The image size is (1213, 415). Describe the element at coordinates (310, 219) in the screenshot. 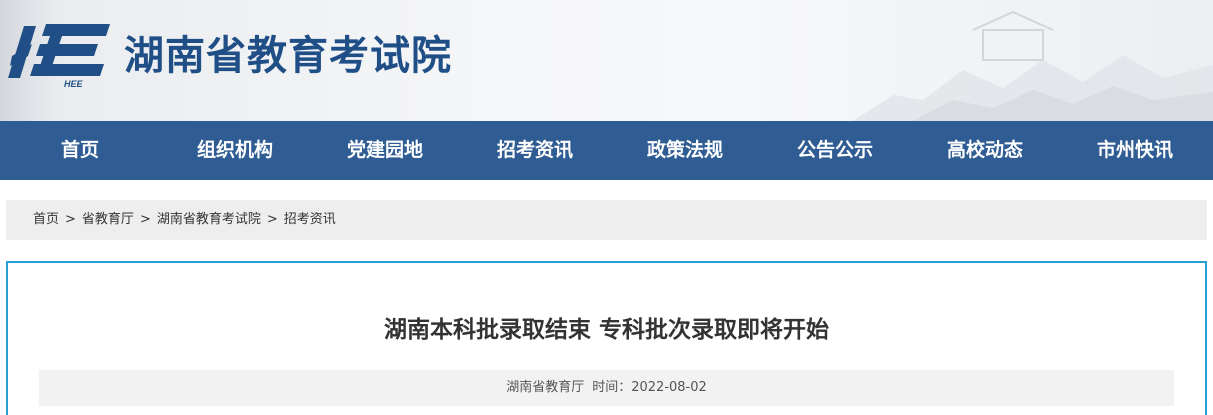

I see `breadcrumb-link-admission-news: 招考资讯` at that location.